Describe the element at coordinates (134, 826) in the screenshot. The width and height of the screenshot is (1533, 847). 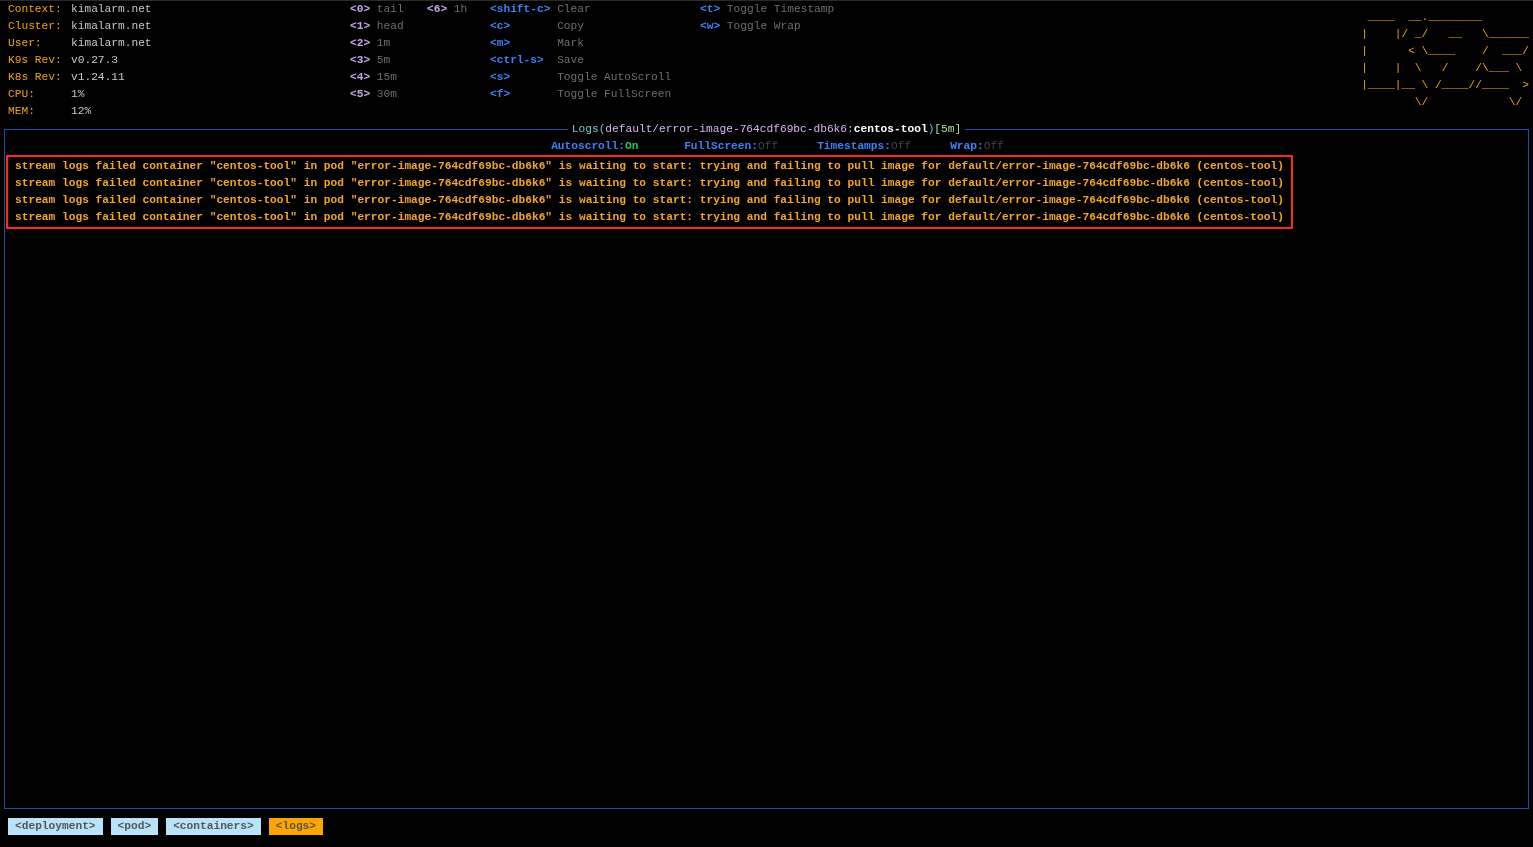
I see `breadcrumb: <pod>` at that location.